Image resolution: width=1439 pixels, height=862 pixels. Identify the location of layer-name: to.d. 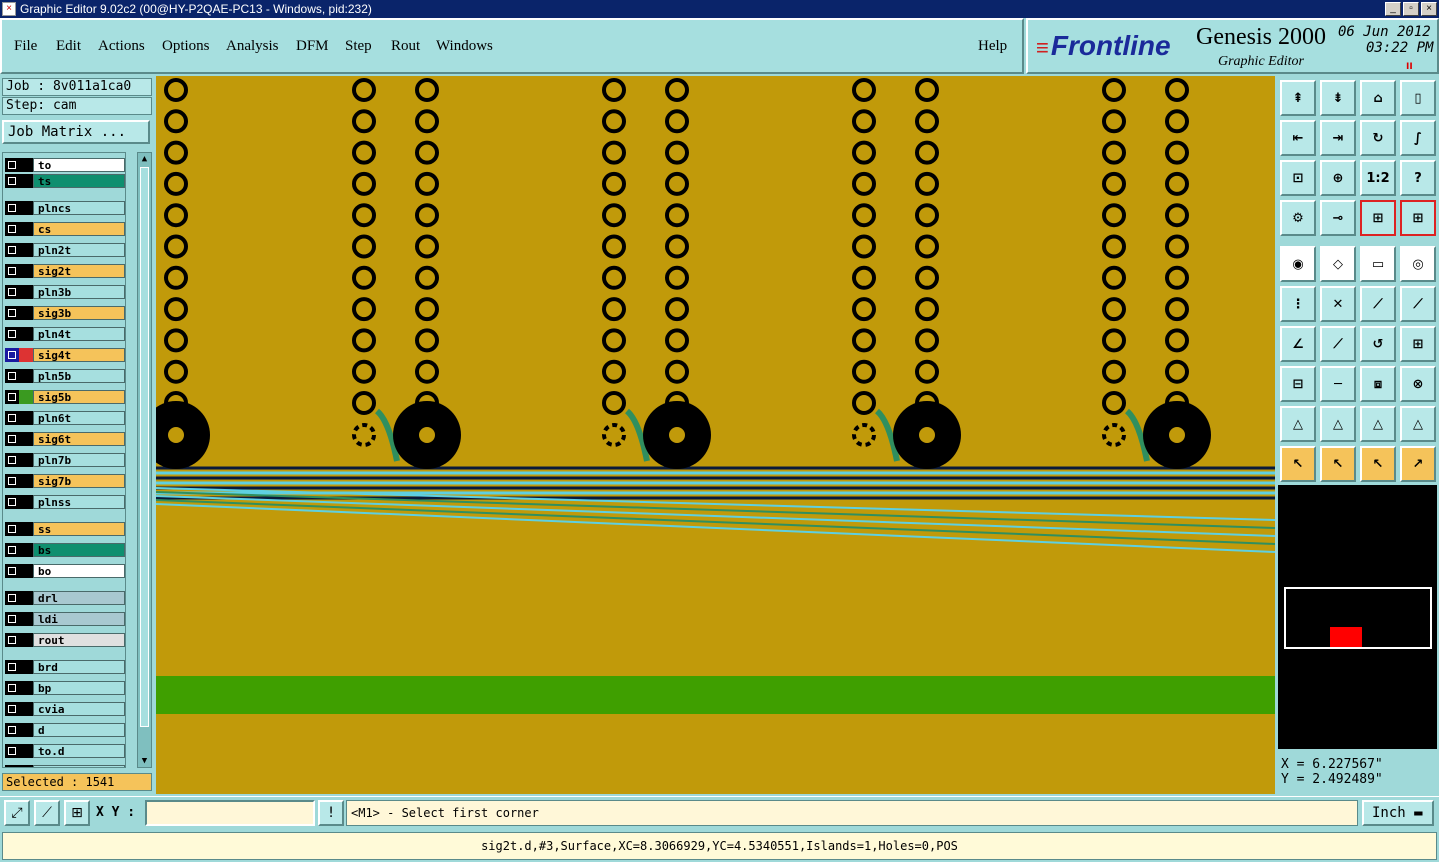
(79, 750).